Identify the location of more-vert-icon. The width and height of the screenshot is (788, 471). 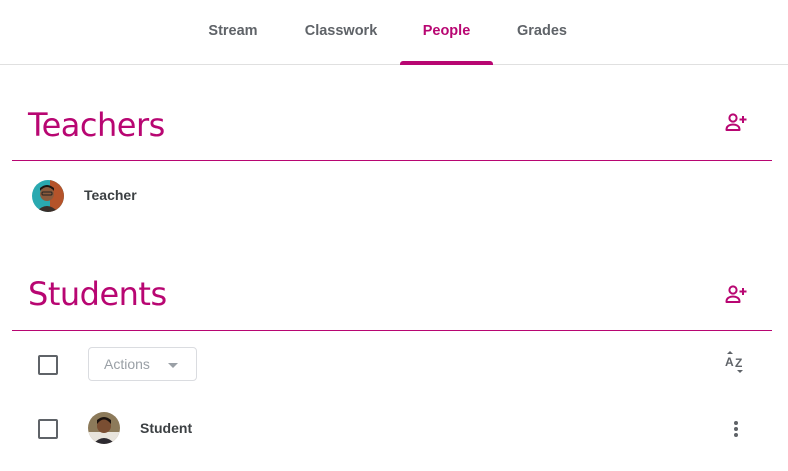
(736, 429).